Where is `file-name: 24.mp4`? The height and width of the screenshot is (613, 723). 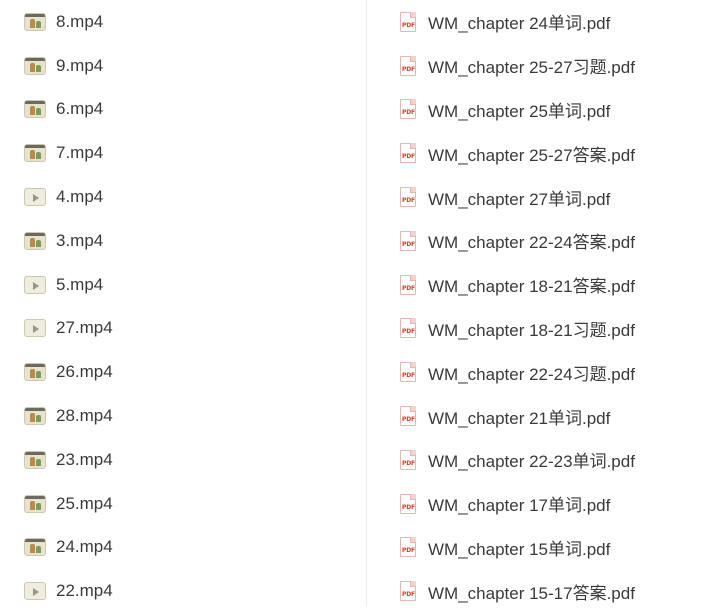 file-name: 24.mp4 is located at coordinates (84, 547).